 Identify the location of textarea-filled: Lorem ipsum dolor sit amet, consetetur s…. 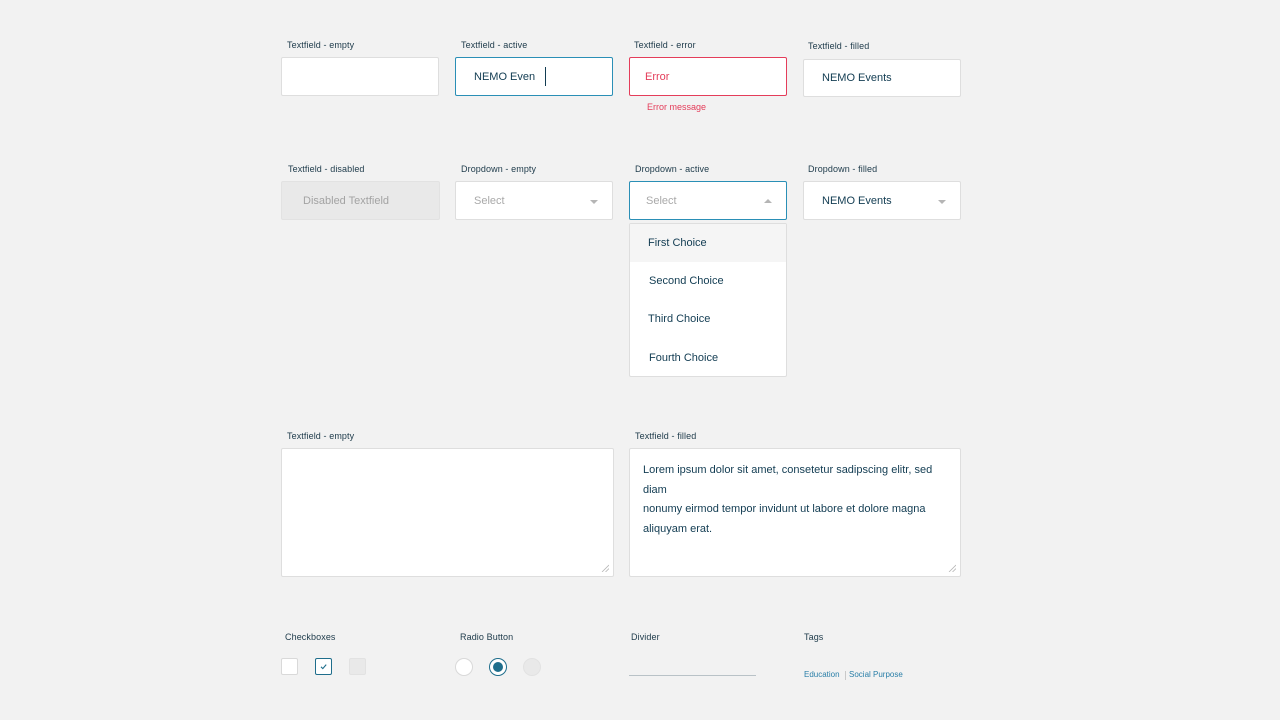
(795, 512).